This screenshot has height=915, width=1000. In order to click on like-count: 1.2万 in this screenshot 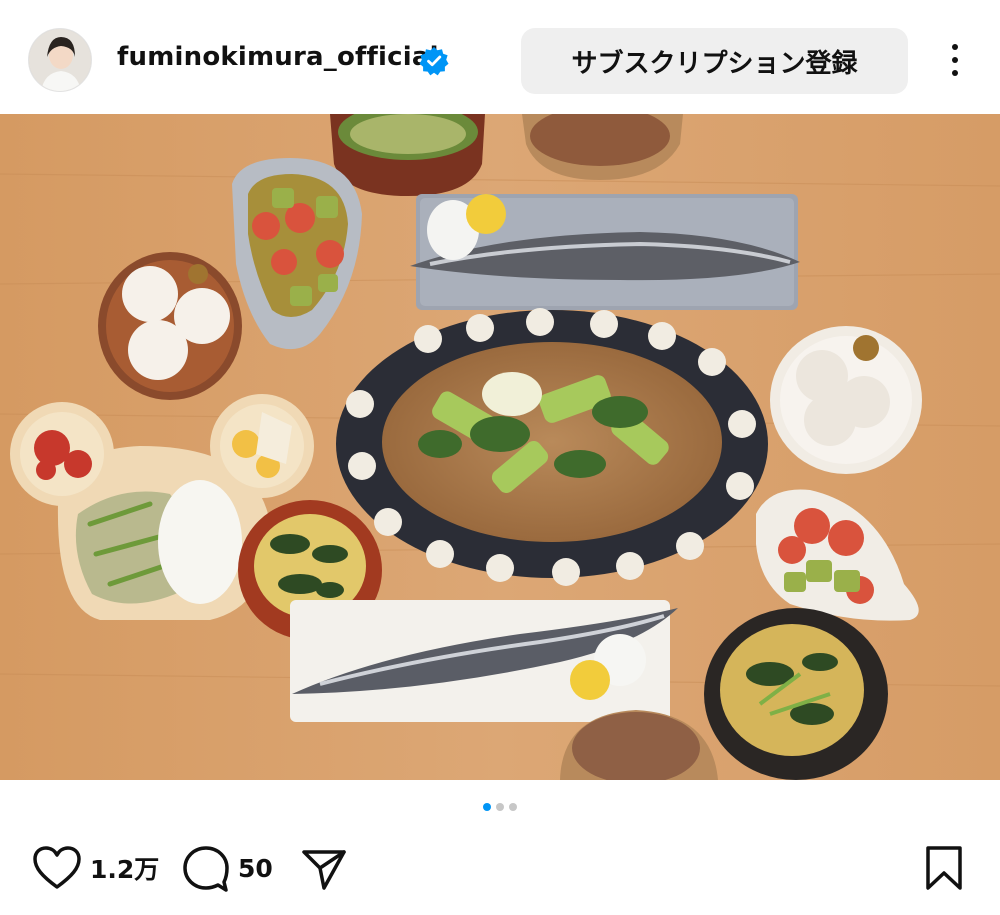, I will do `click(124, 868)`.